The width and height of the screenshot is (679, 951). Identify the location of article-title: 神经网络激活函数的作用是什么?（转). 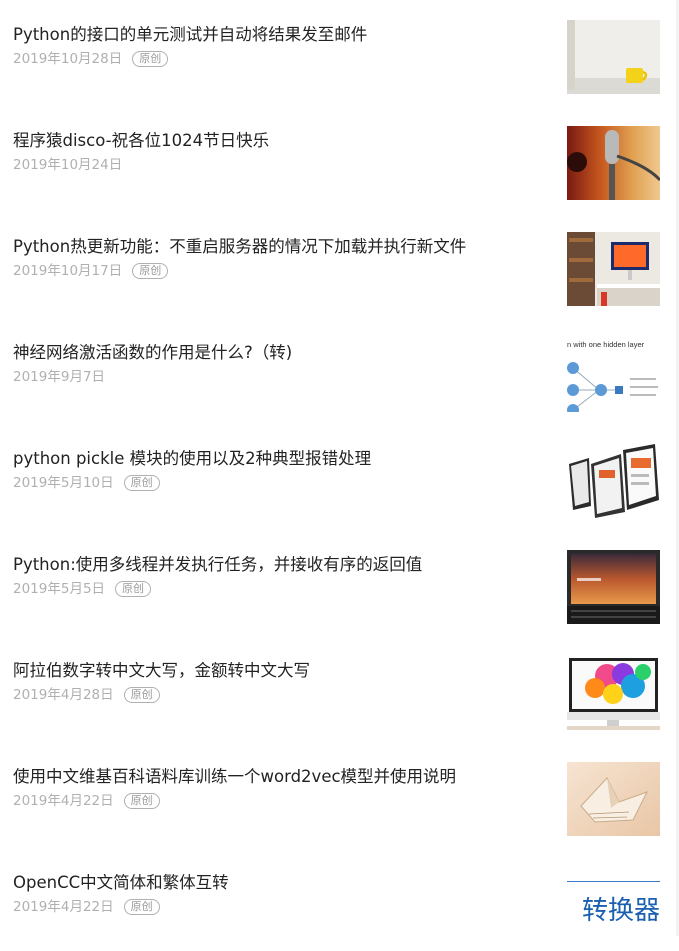
(283, 353).